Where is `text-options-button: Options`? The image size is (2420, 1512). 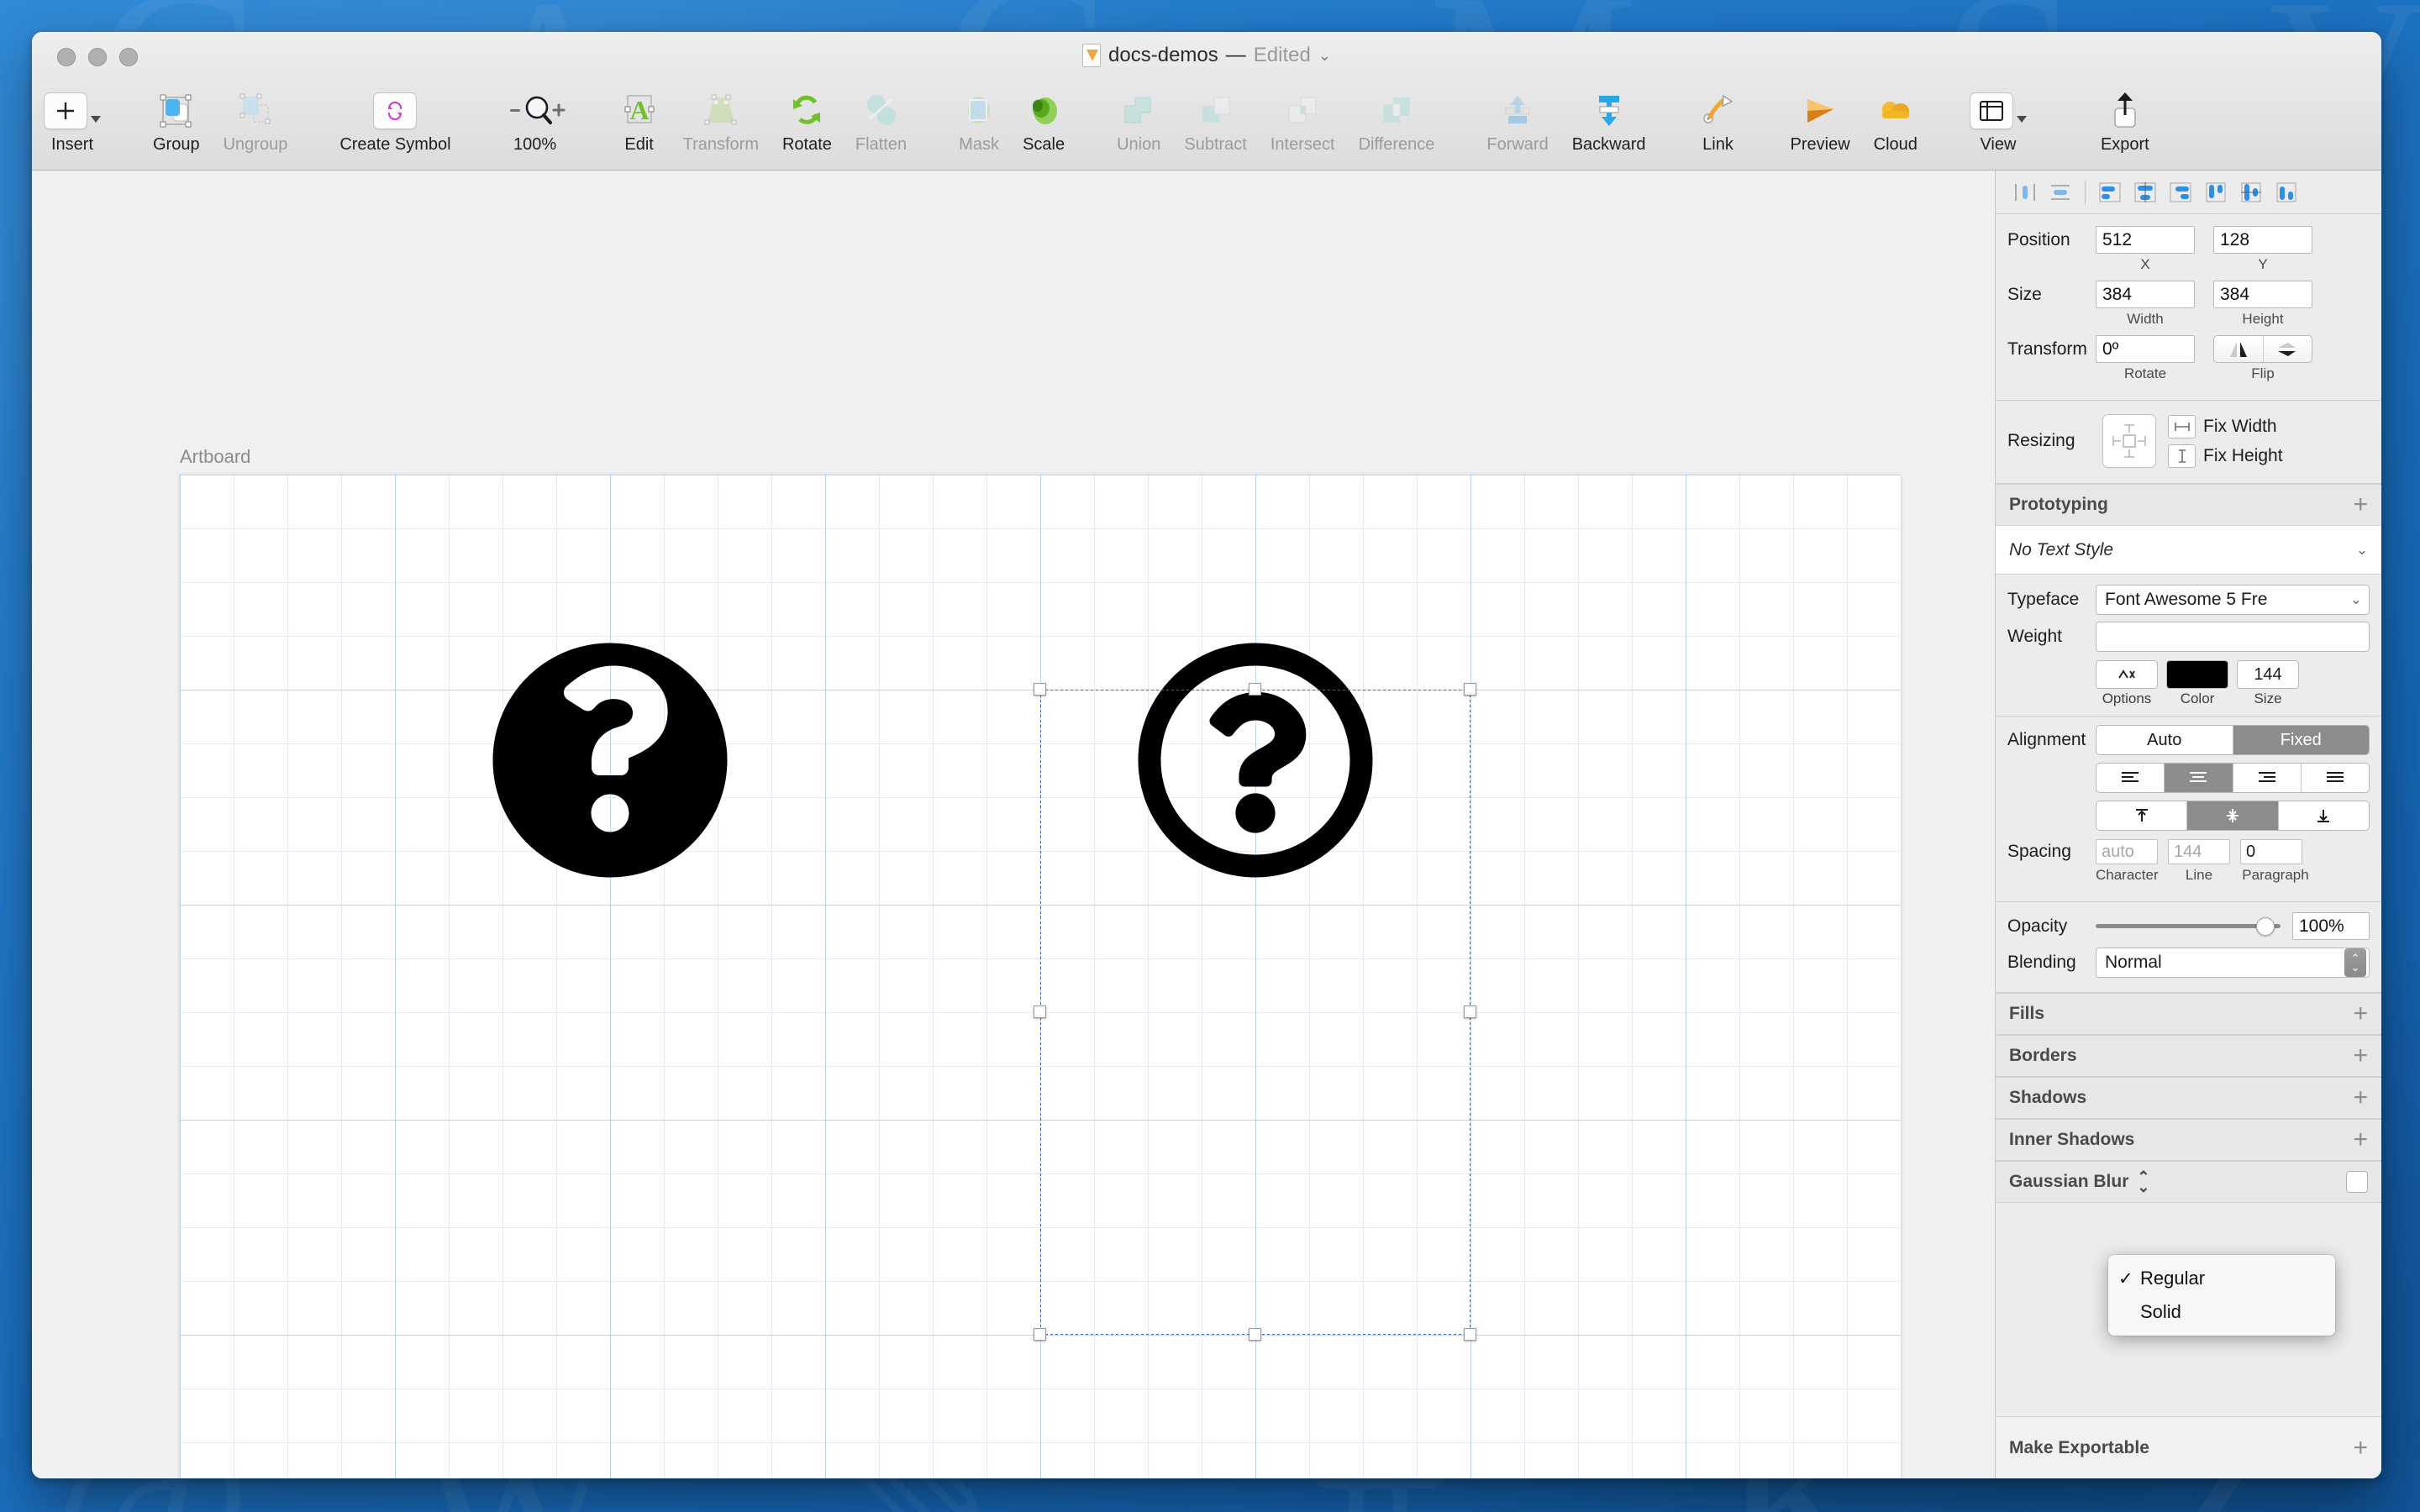
text-options-button: Options is located at coordinates (2127, 683).